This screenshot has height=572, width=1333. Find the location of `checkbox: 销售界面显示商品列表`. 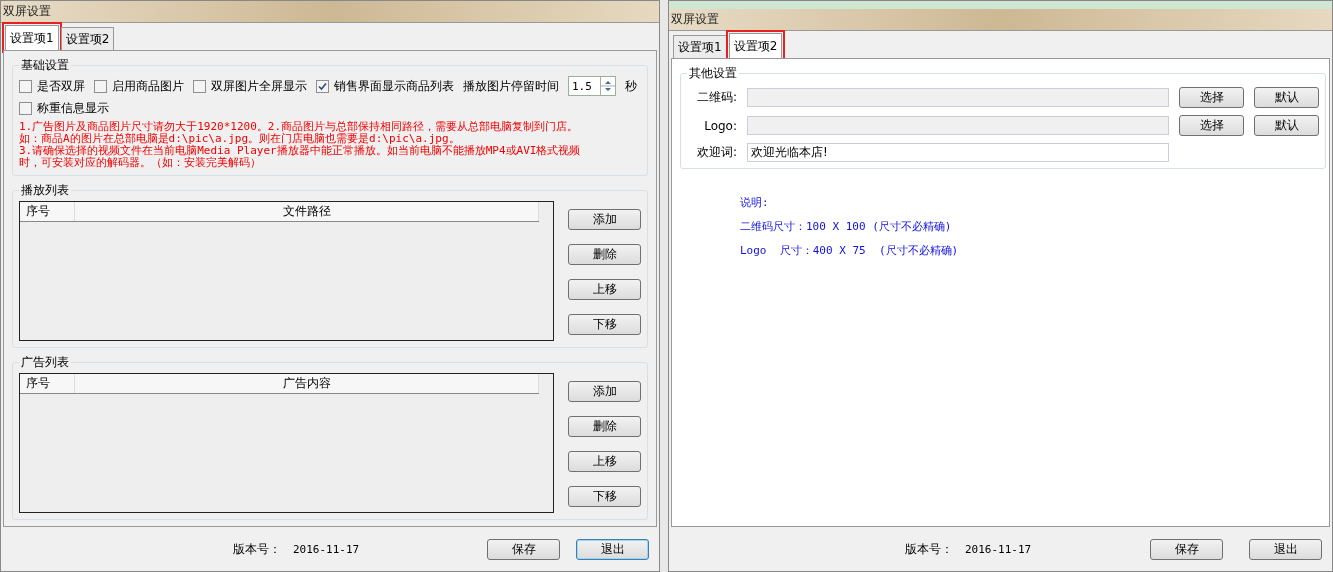

checkbox: 销售界面显示商品列表 is located at coordinates (385, 86).